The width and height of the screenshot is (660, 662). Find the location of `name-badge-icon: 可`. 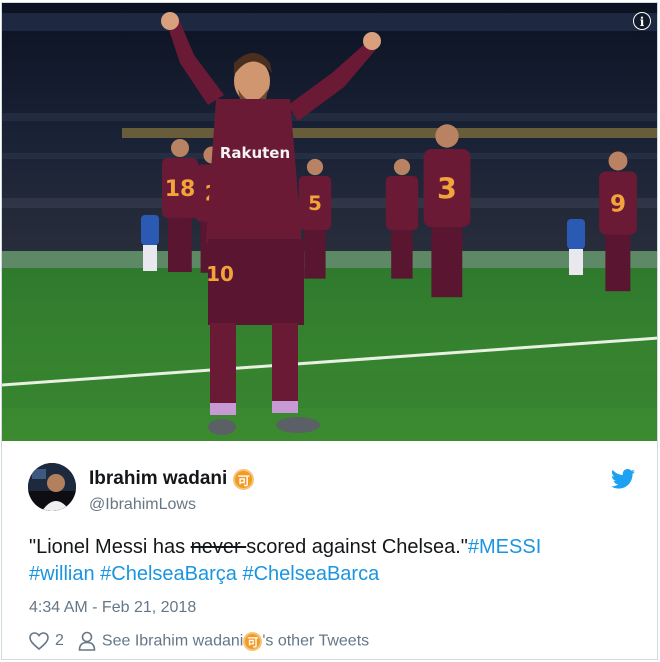

name-badge-icon: 可 is located at coordinates (244, 479).